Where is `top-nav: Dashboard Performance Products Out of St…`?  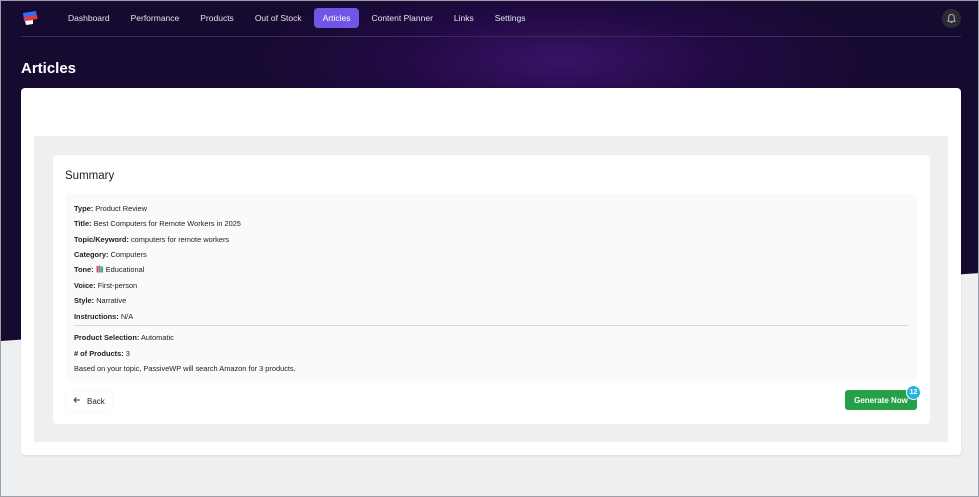 top-nav: Dashboard Performance Products Out of St… is located at coordinates (489, 19).